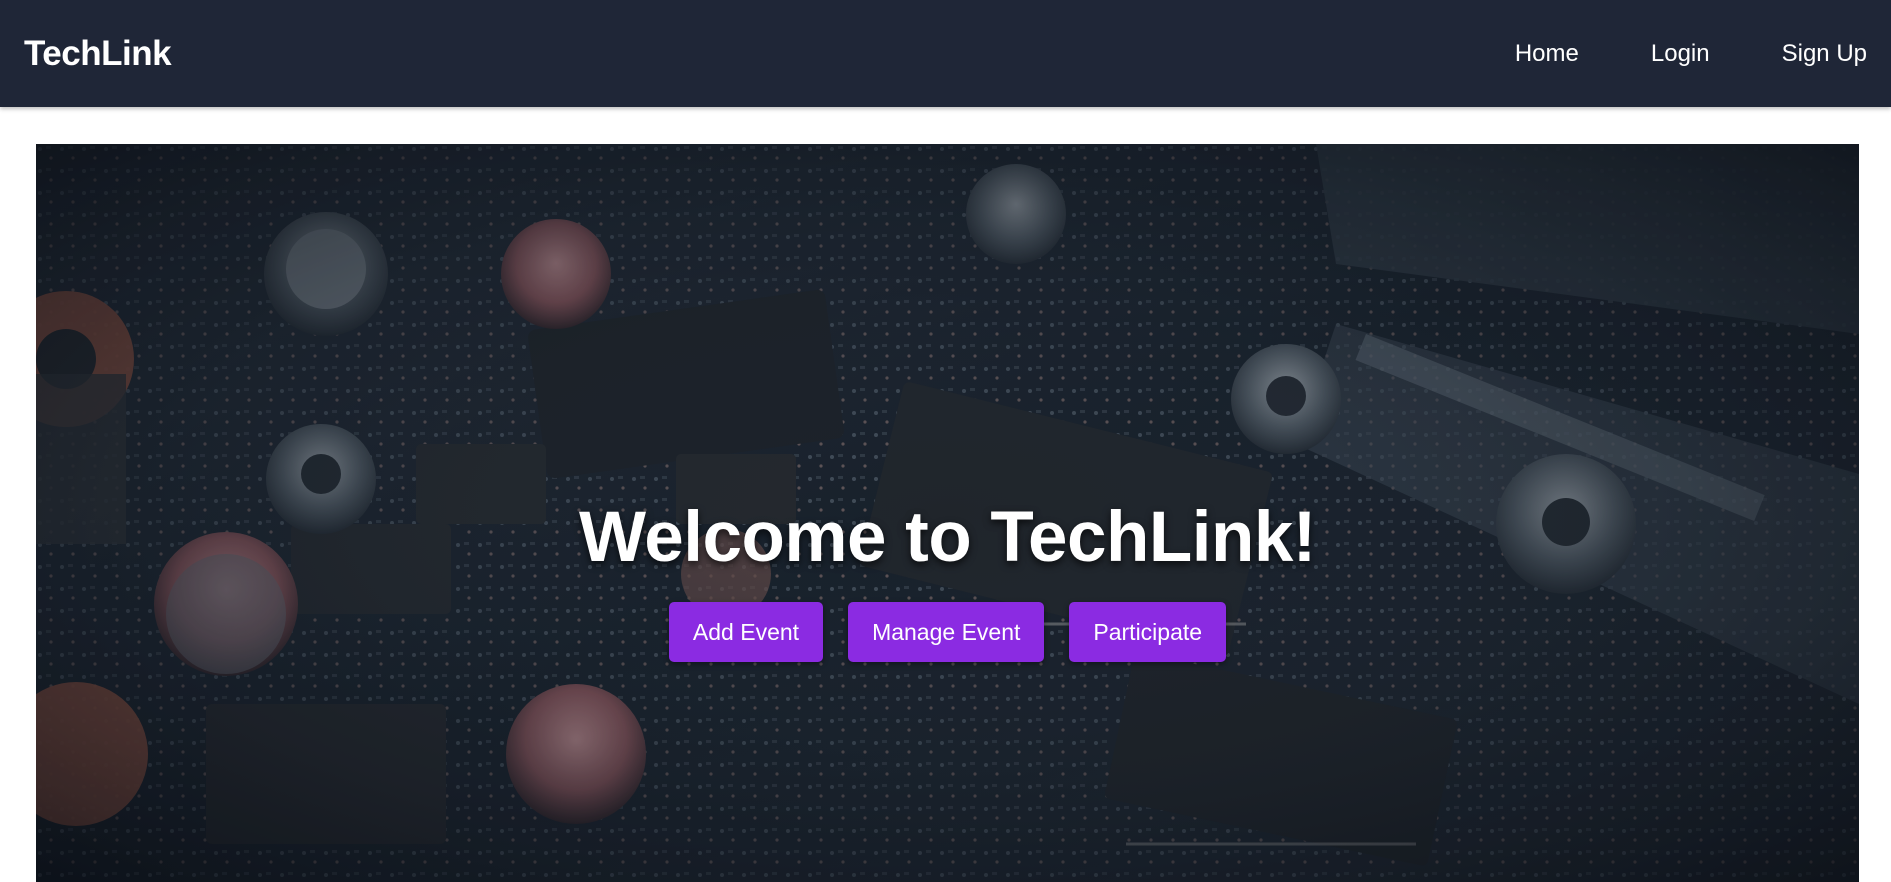 Image resolution: width=1891 pixels, height=882 pixels. I want to click on nav-link-signup: Sign Up, so click(1824, 54).